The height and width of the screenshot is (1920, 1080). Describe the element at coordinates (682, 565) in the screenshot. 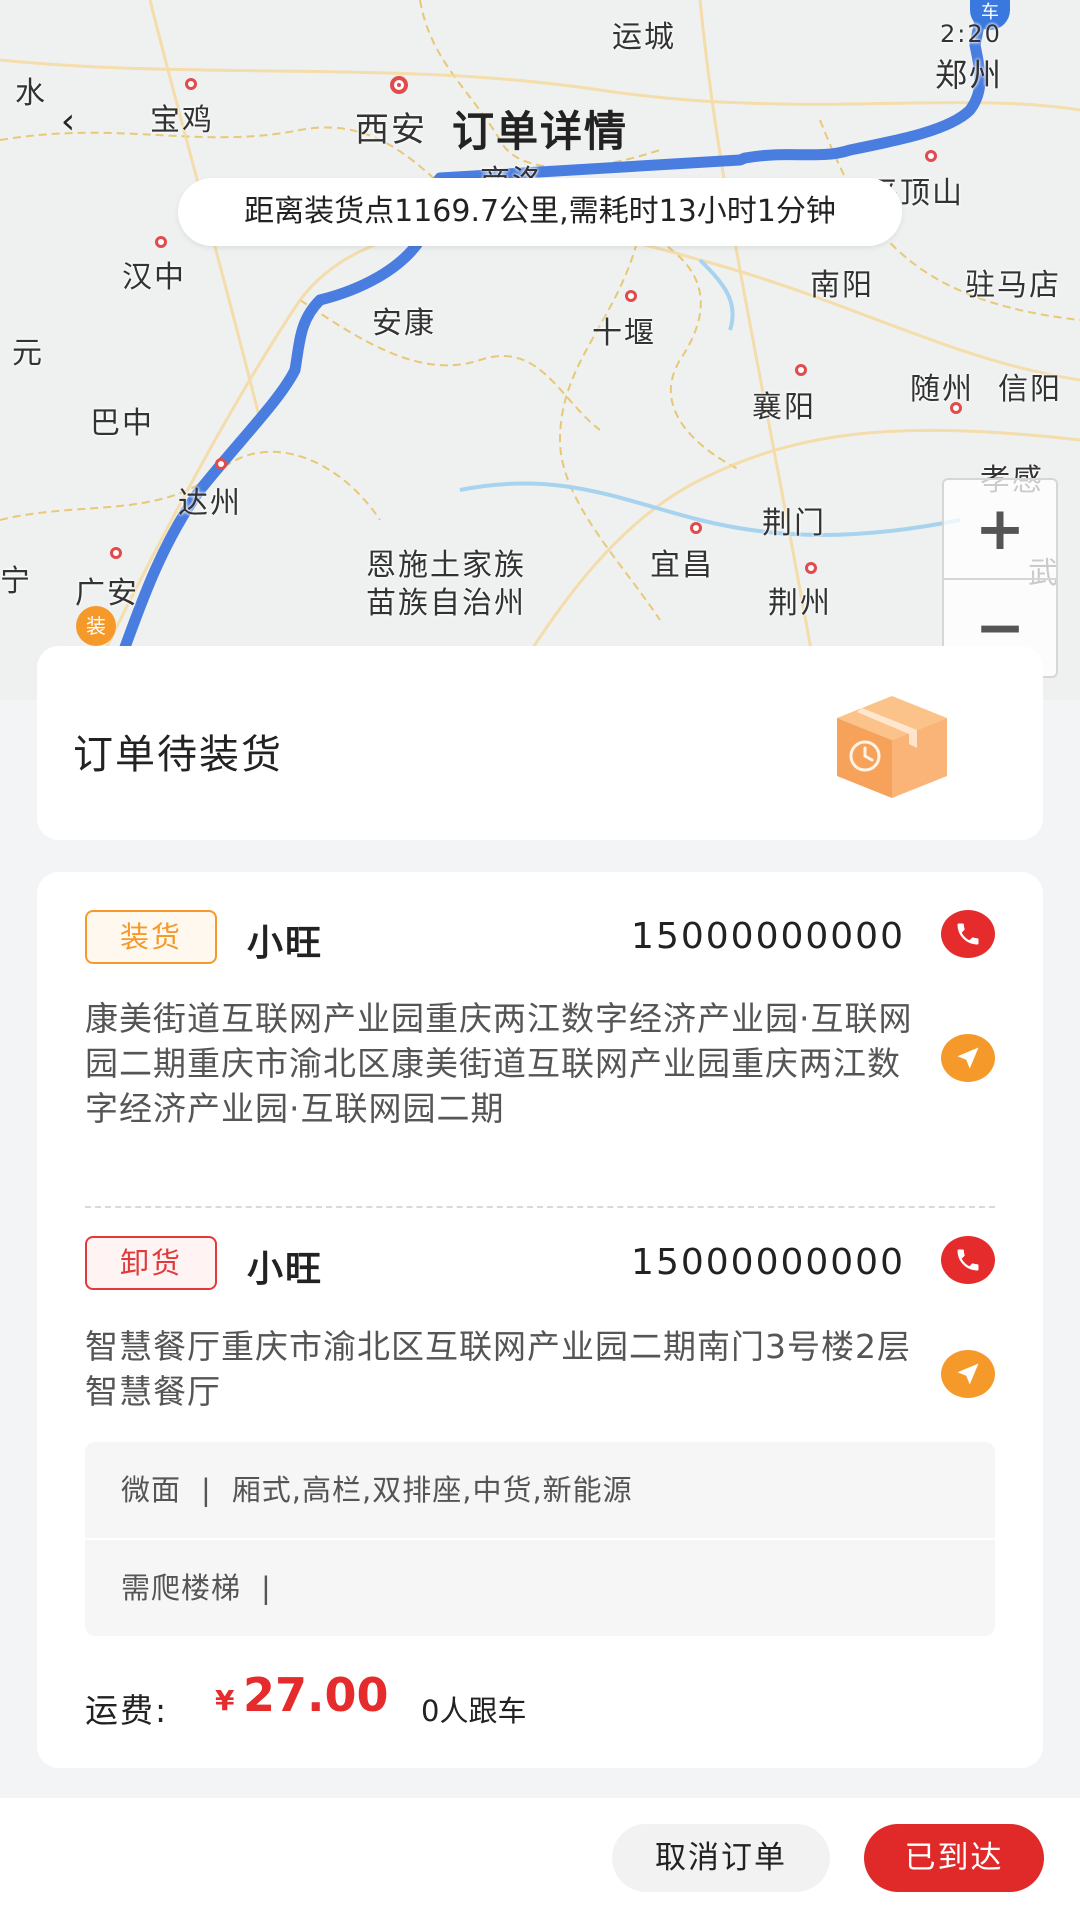

I see `city-label: 宜昌` at that location.